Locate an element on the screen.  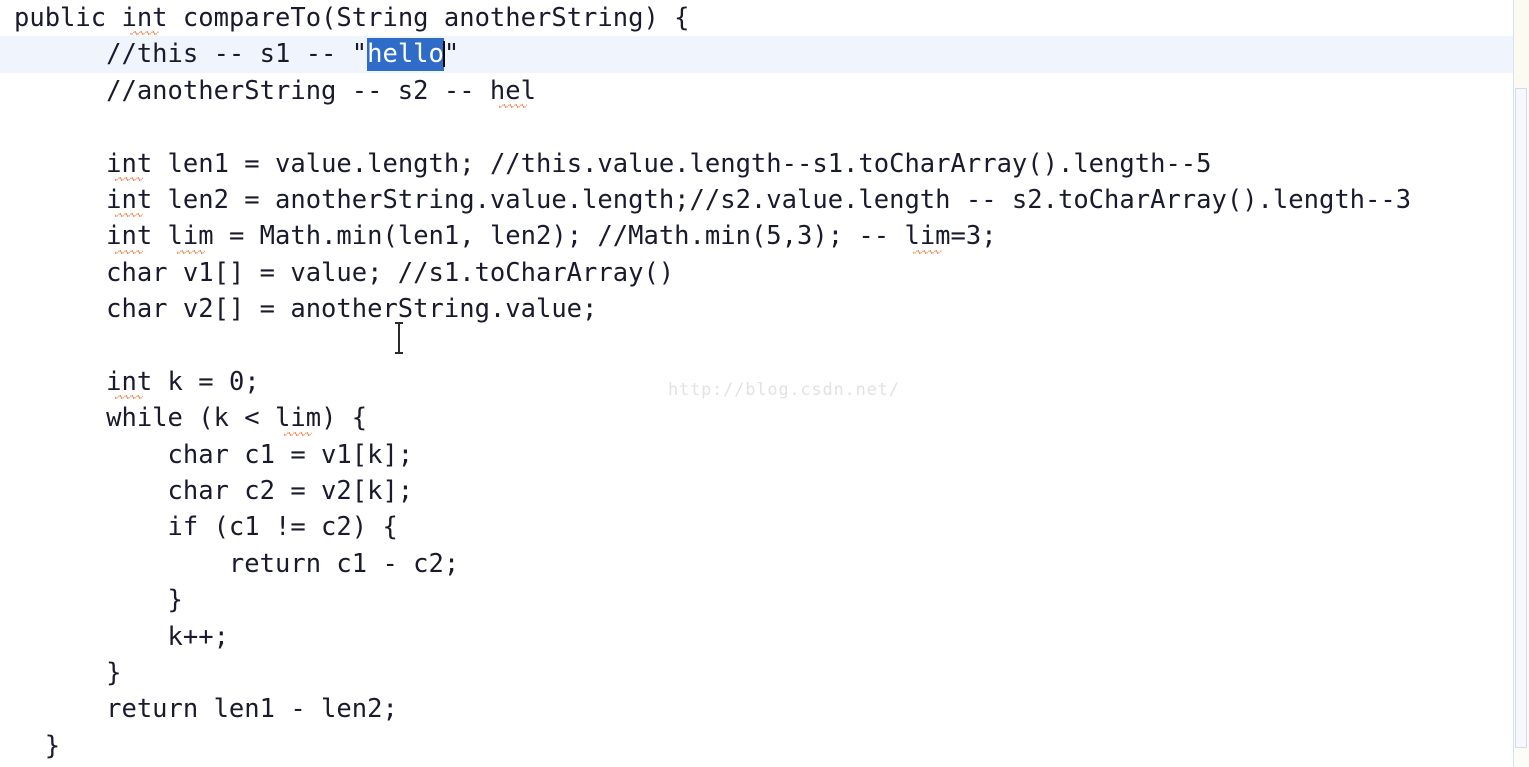
code-line: if (c1 != c2) { is located at coordinates (756, 527).